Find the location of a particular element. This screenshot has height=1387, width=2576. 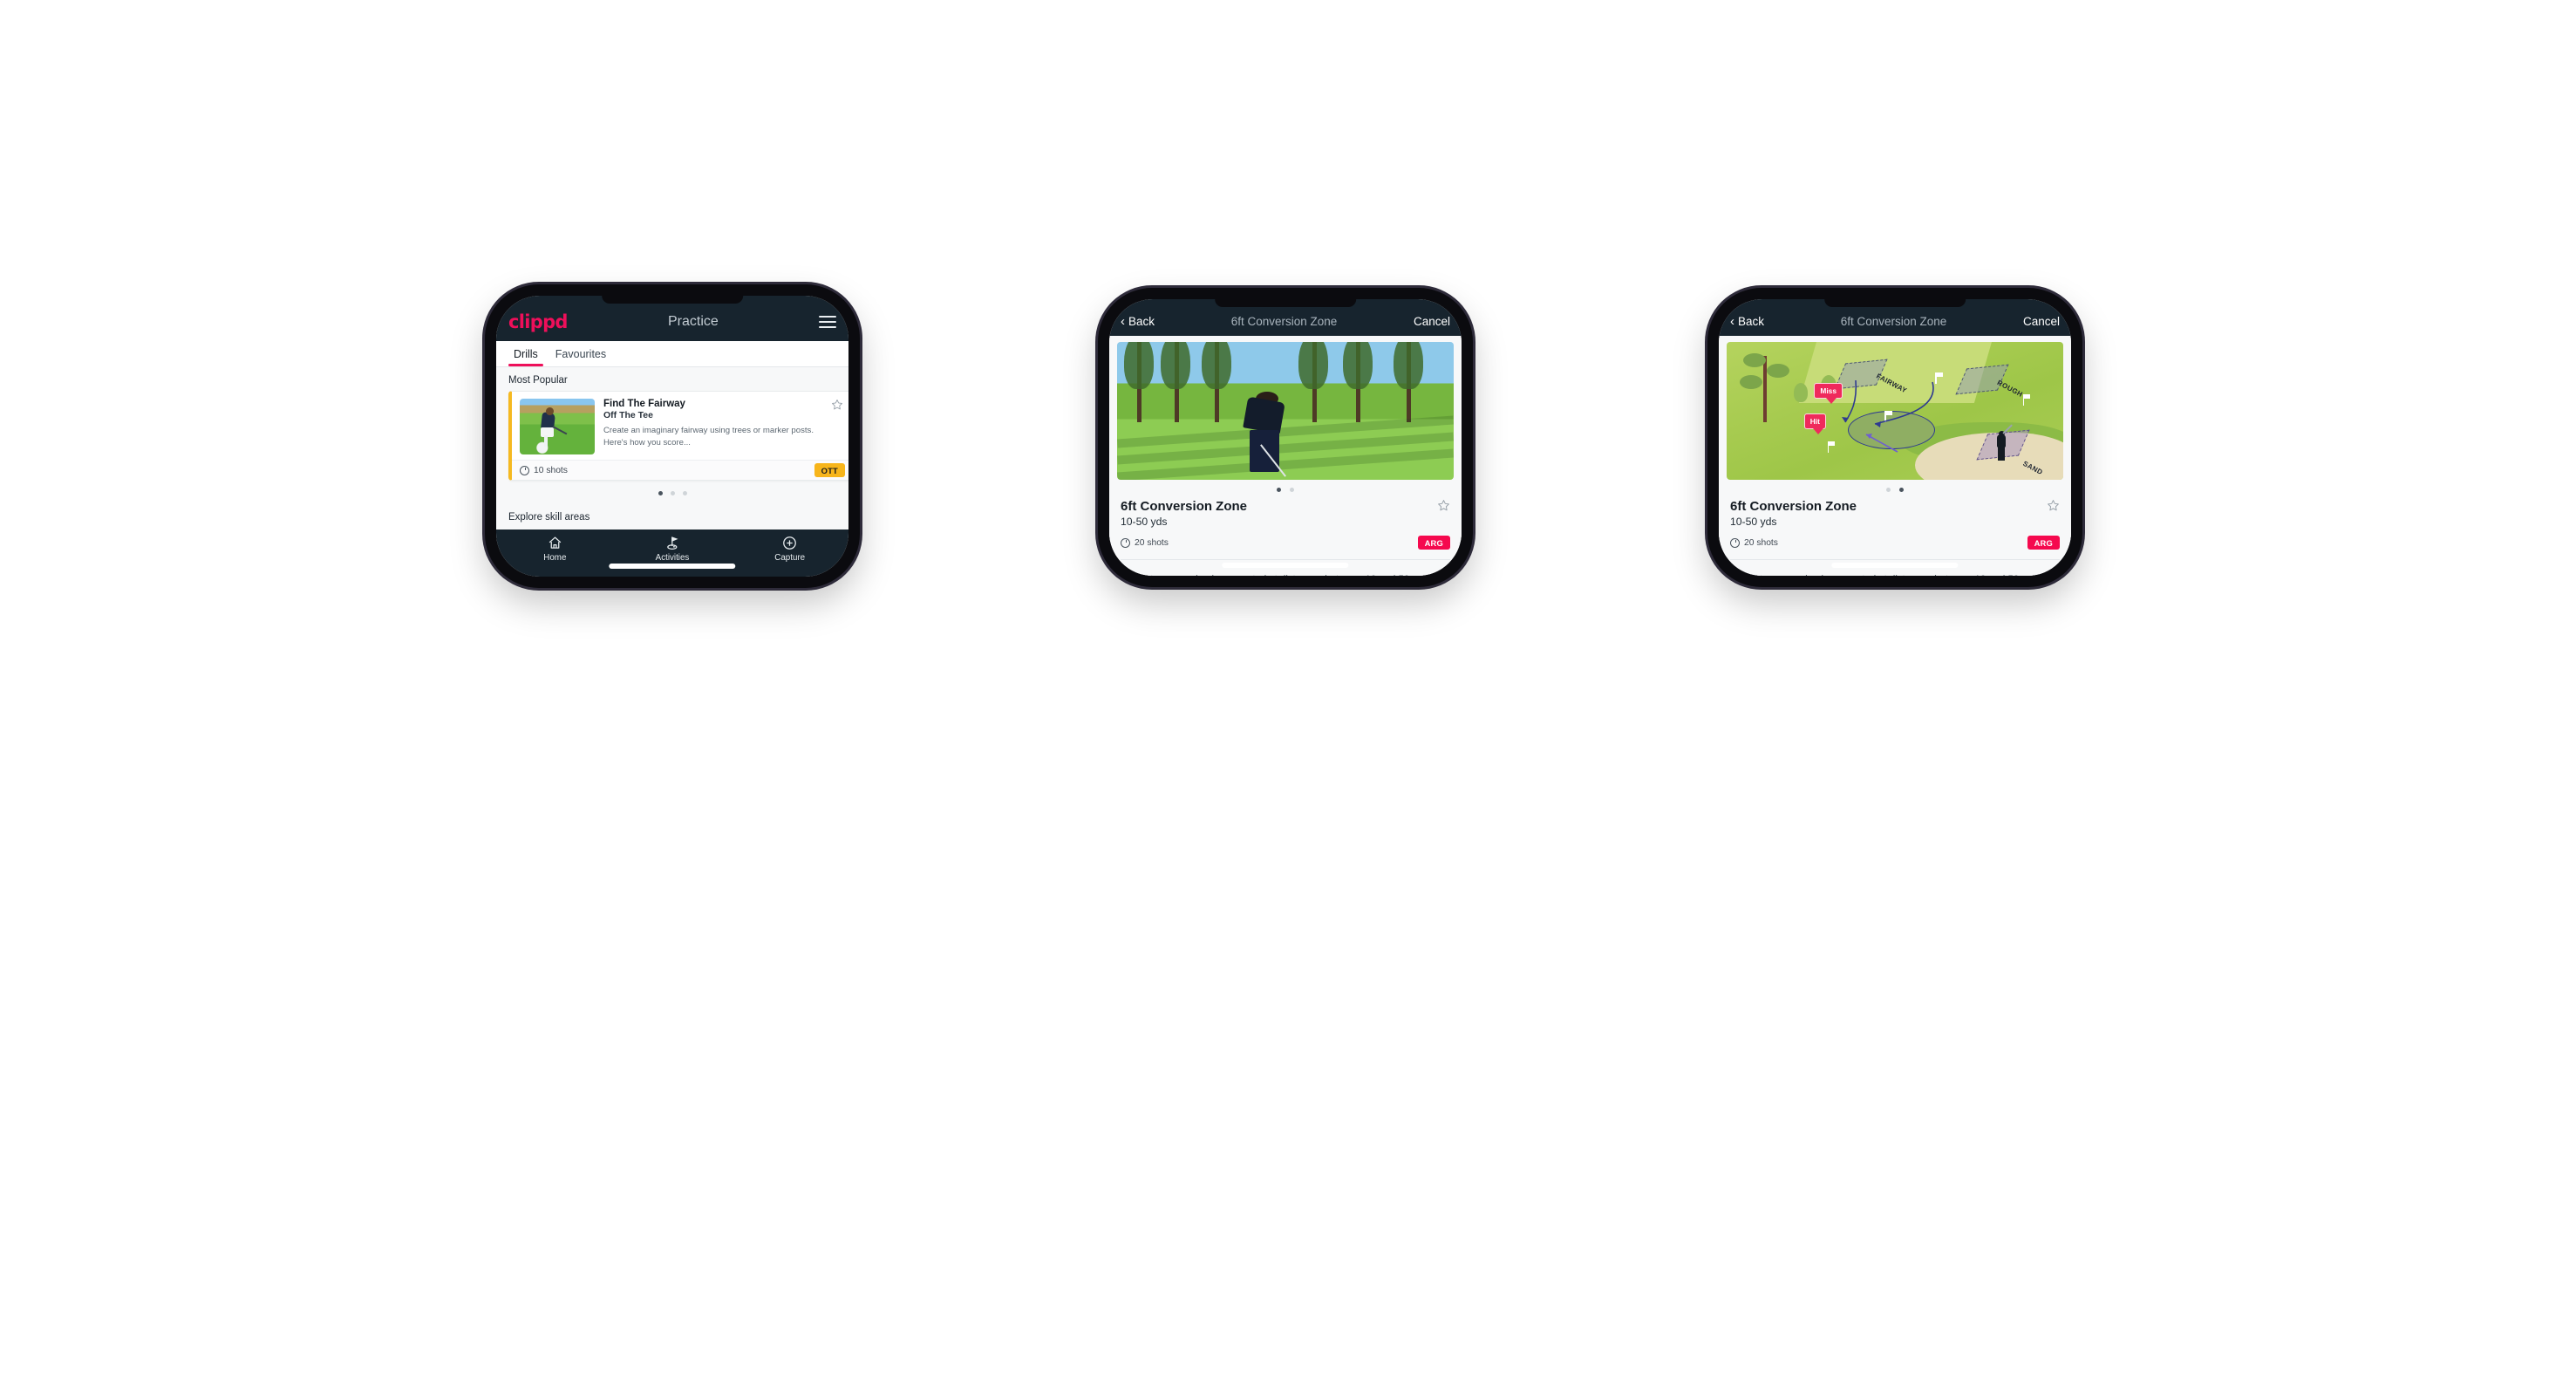

nav-item-capture: Capture is located at coordinates (790, 550).